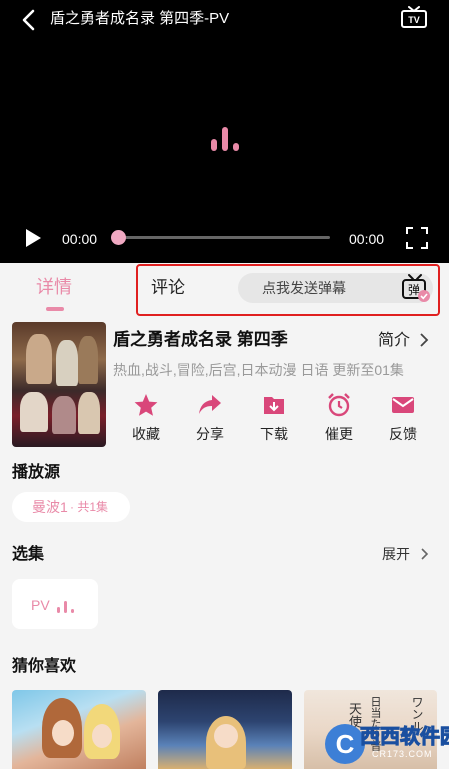  Describe the element at coordinates (225, 139) in the screenshot. I see `loading-bars-icon` at that location.